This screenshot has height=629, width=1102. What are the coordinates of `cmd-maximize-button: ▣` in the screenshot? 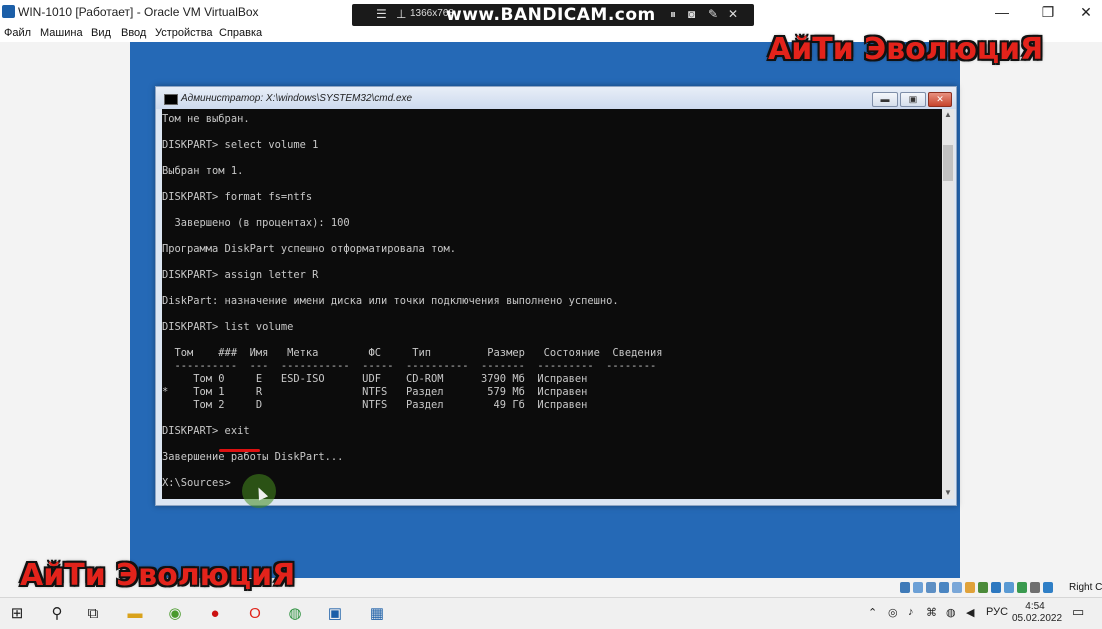 It's located at (913, 99).